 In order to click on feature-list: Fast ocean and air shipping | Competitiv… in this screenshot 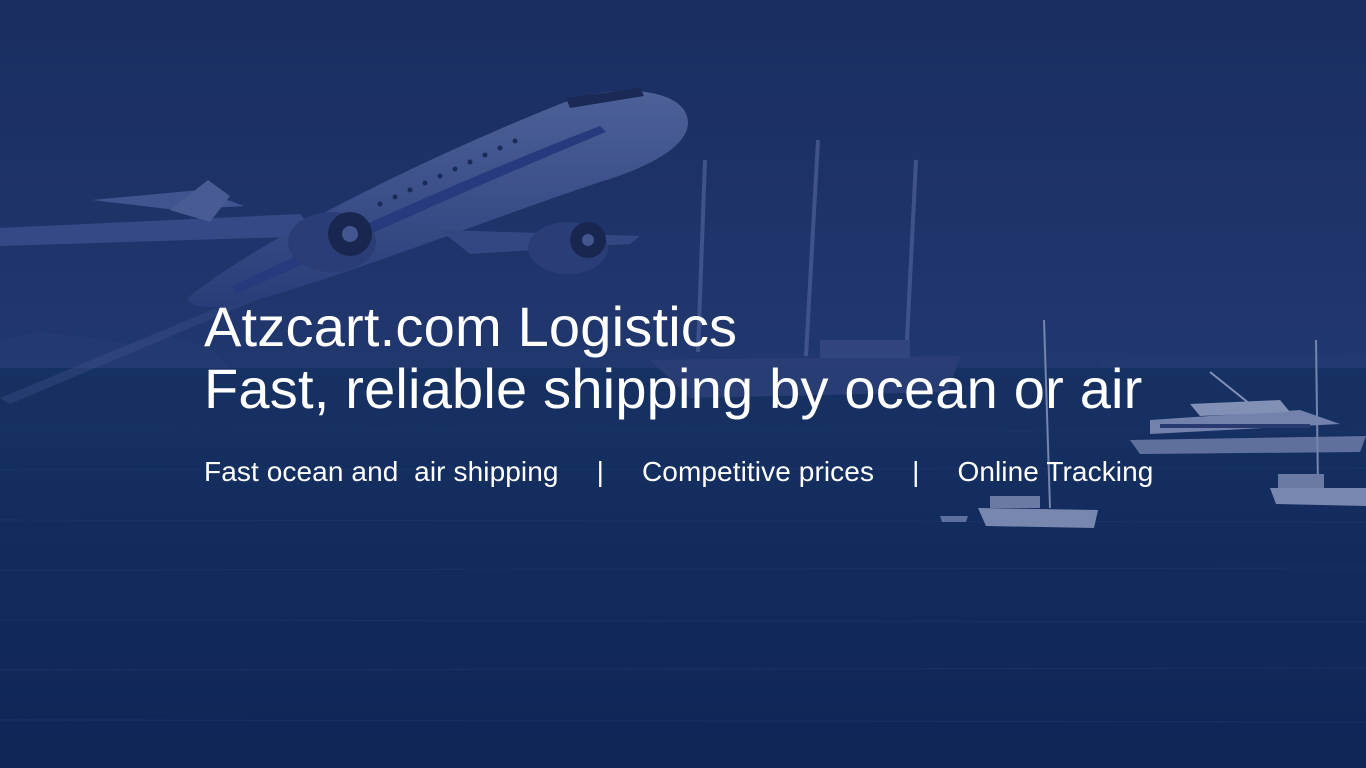, I will do `click(678, 472)`.